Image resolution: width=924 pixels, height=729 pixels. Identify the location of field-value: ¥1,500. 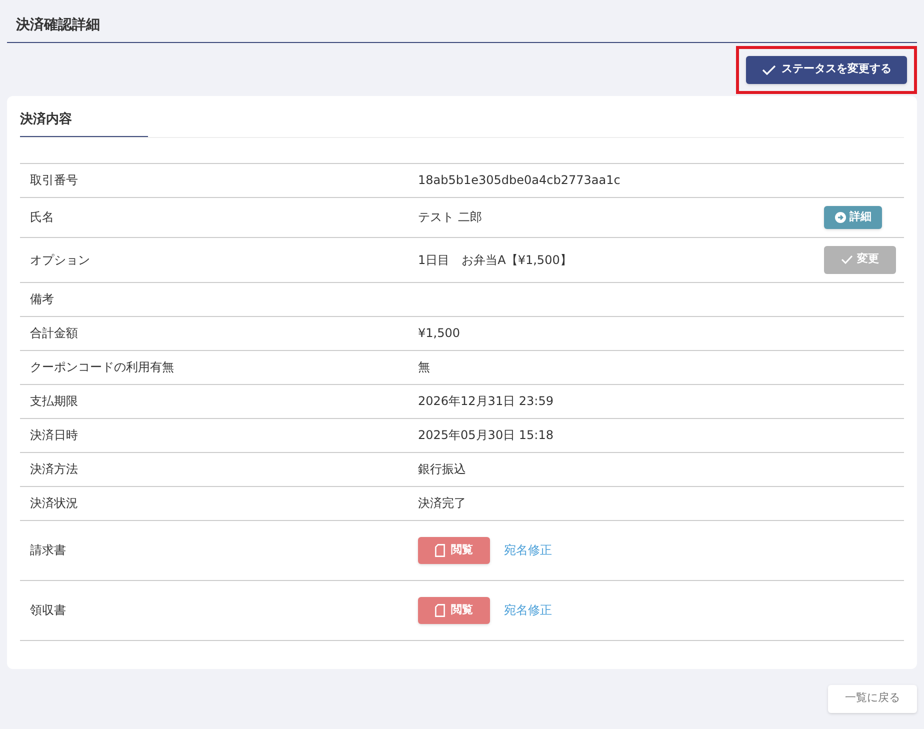
(439, 333).